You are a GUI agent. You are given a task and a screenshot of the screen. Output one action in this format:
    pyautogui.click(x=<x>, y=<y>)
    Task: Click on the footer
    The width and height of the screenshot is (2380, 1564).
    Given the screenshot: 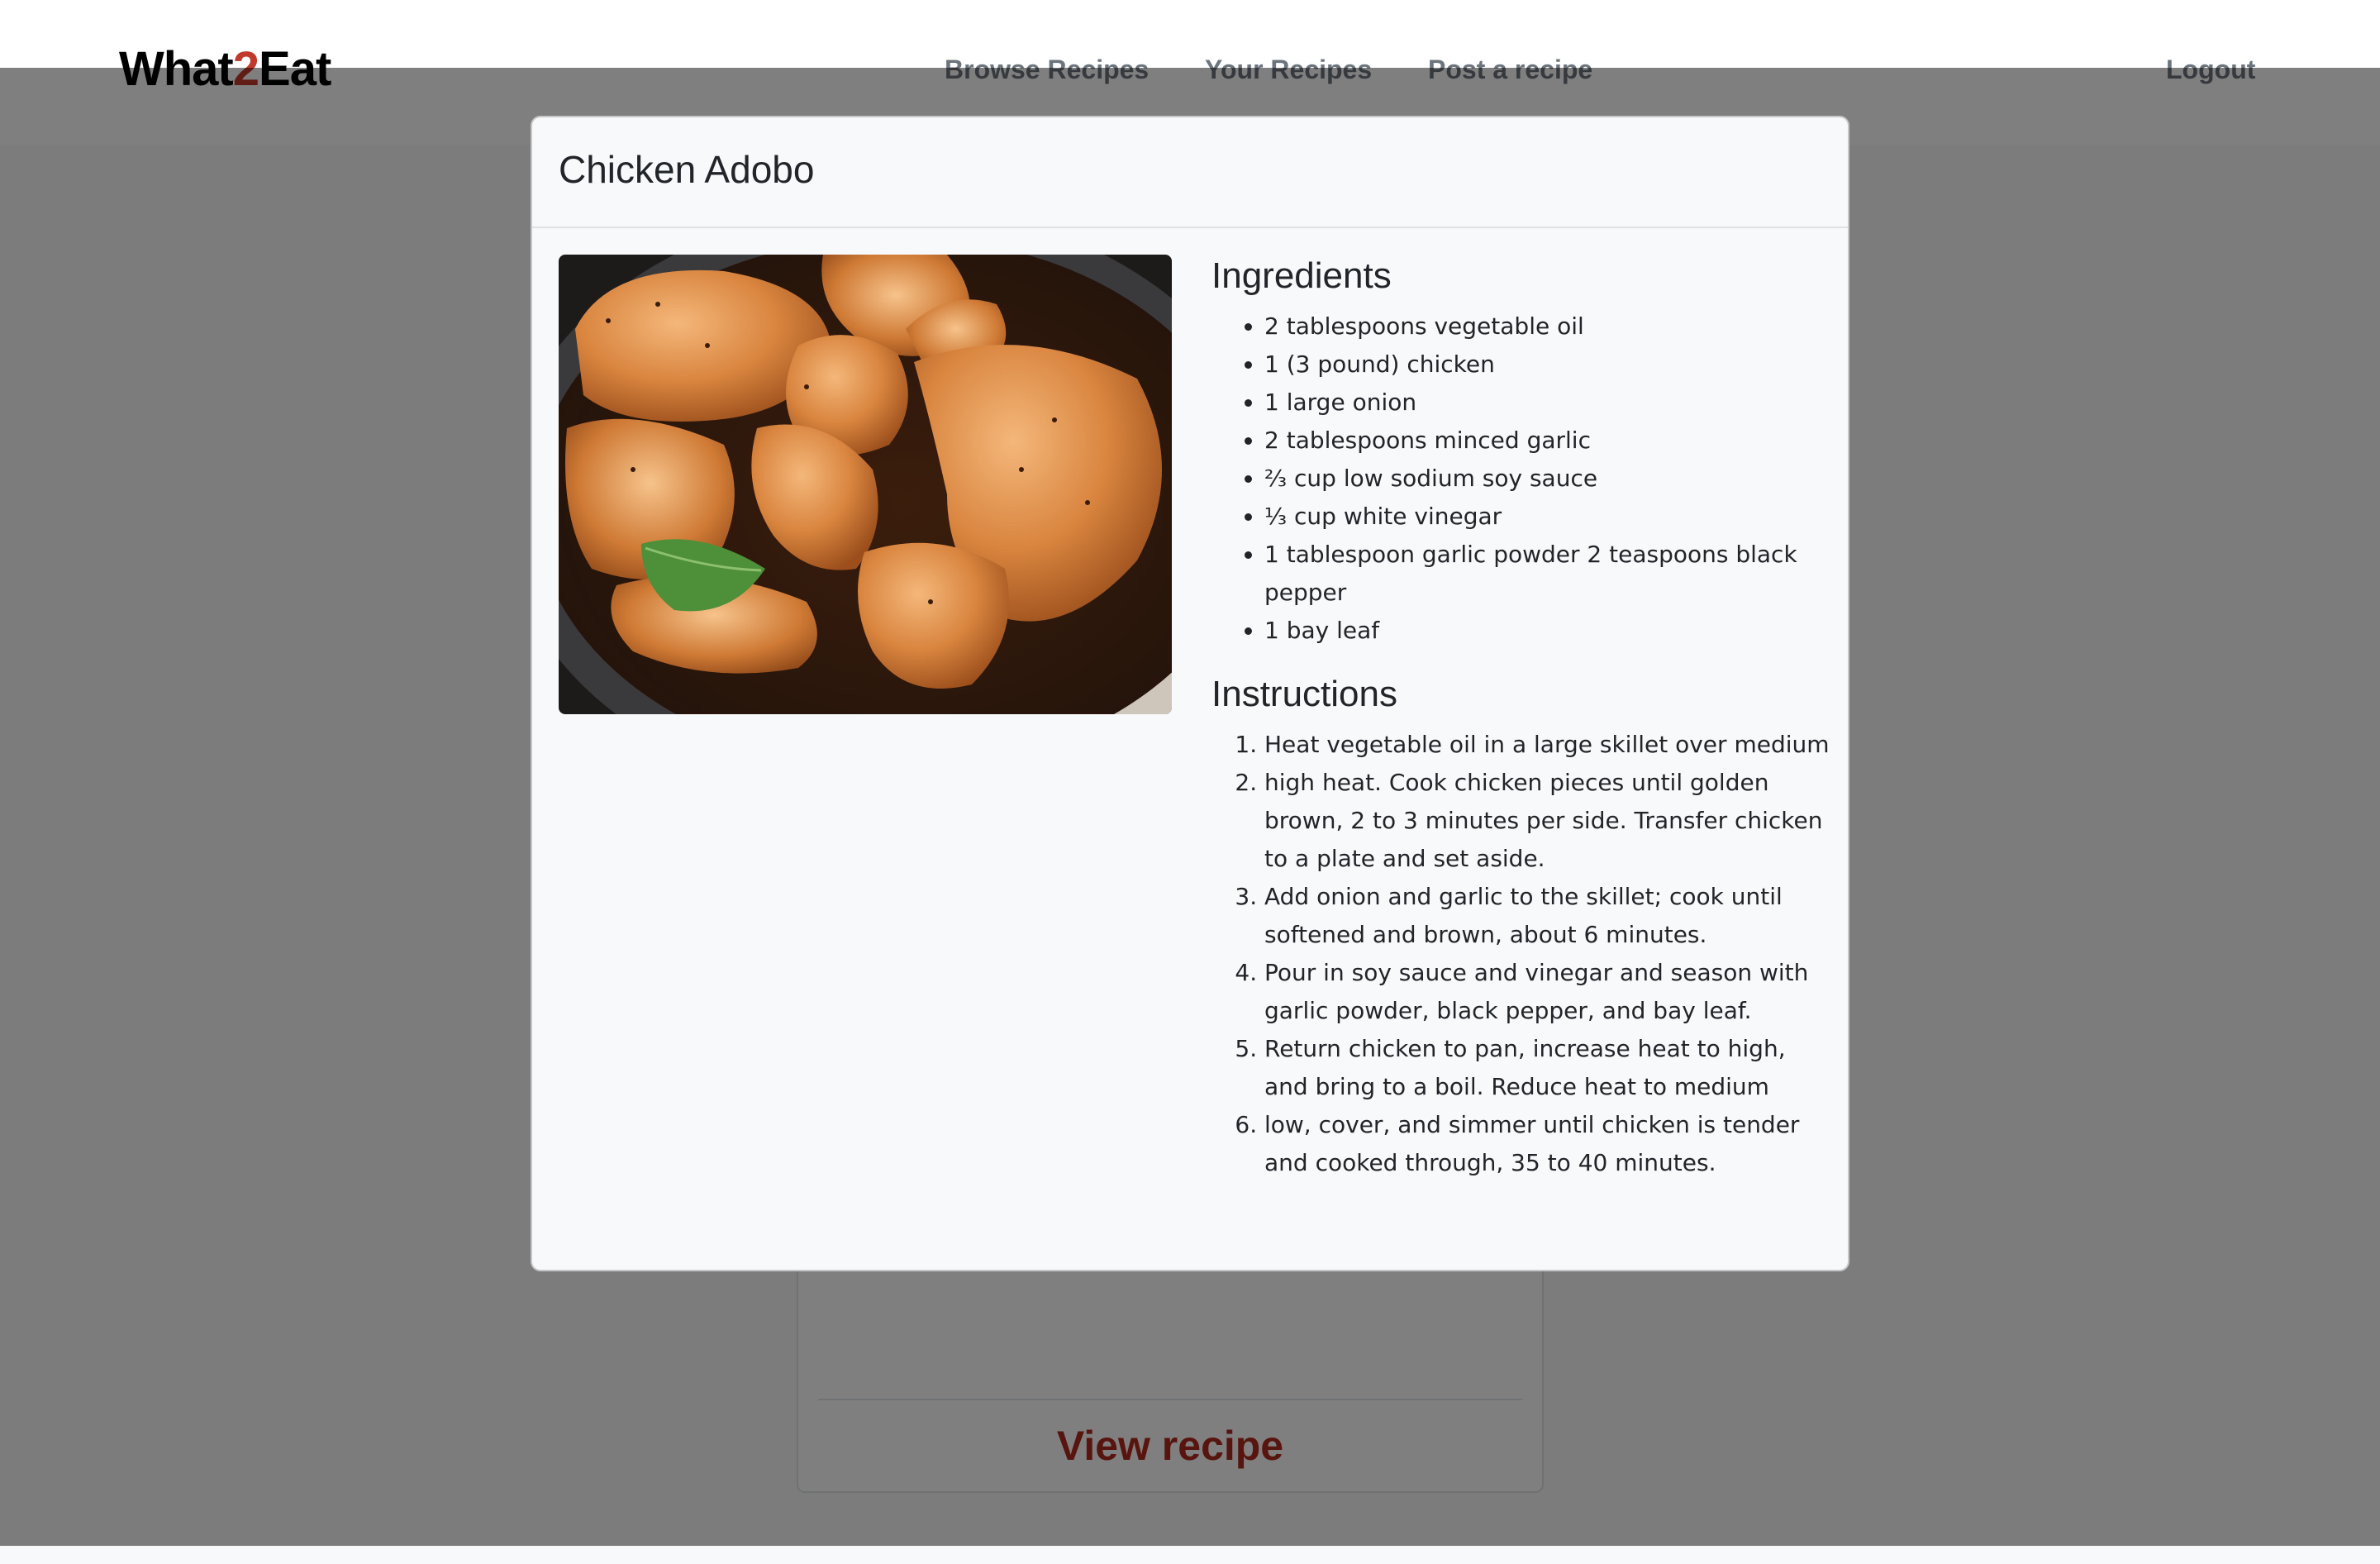 What is the action you would take?
    pyautogui.click(x=1190, y=1555)
    